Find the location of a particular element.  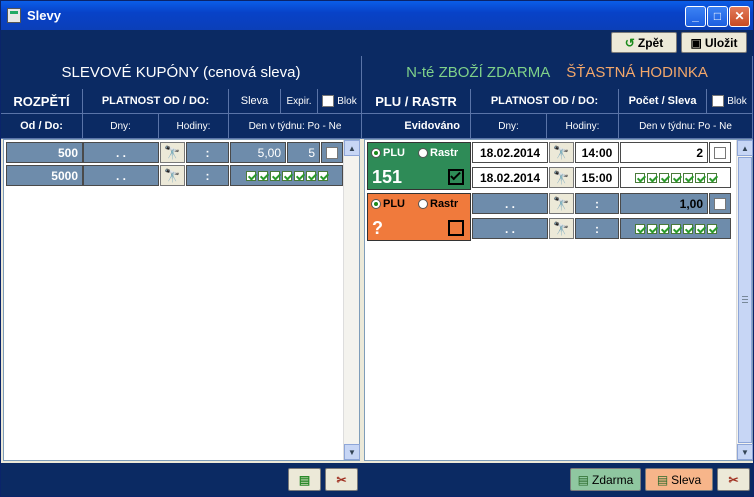

add-discount-button: ▤ Sleva is located at coordinates (679, 479).